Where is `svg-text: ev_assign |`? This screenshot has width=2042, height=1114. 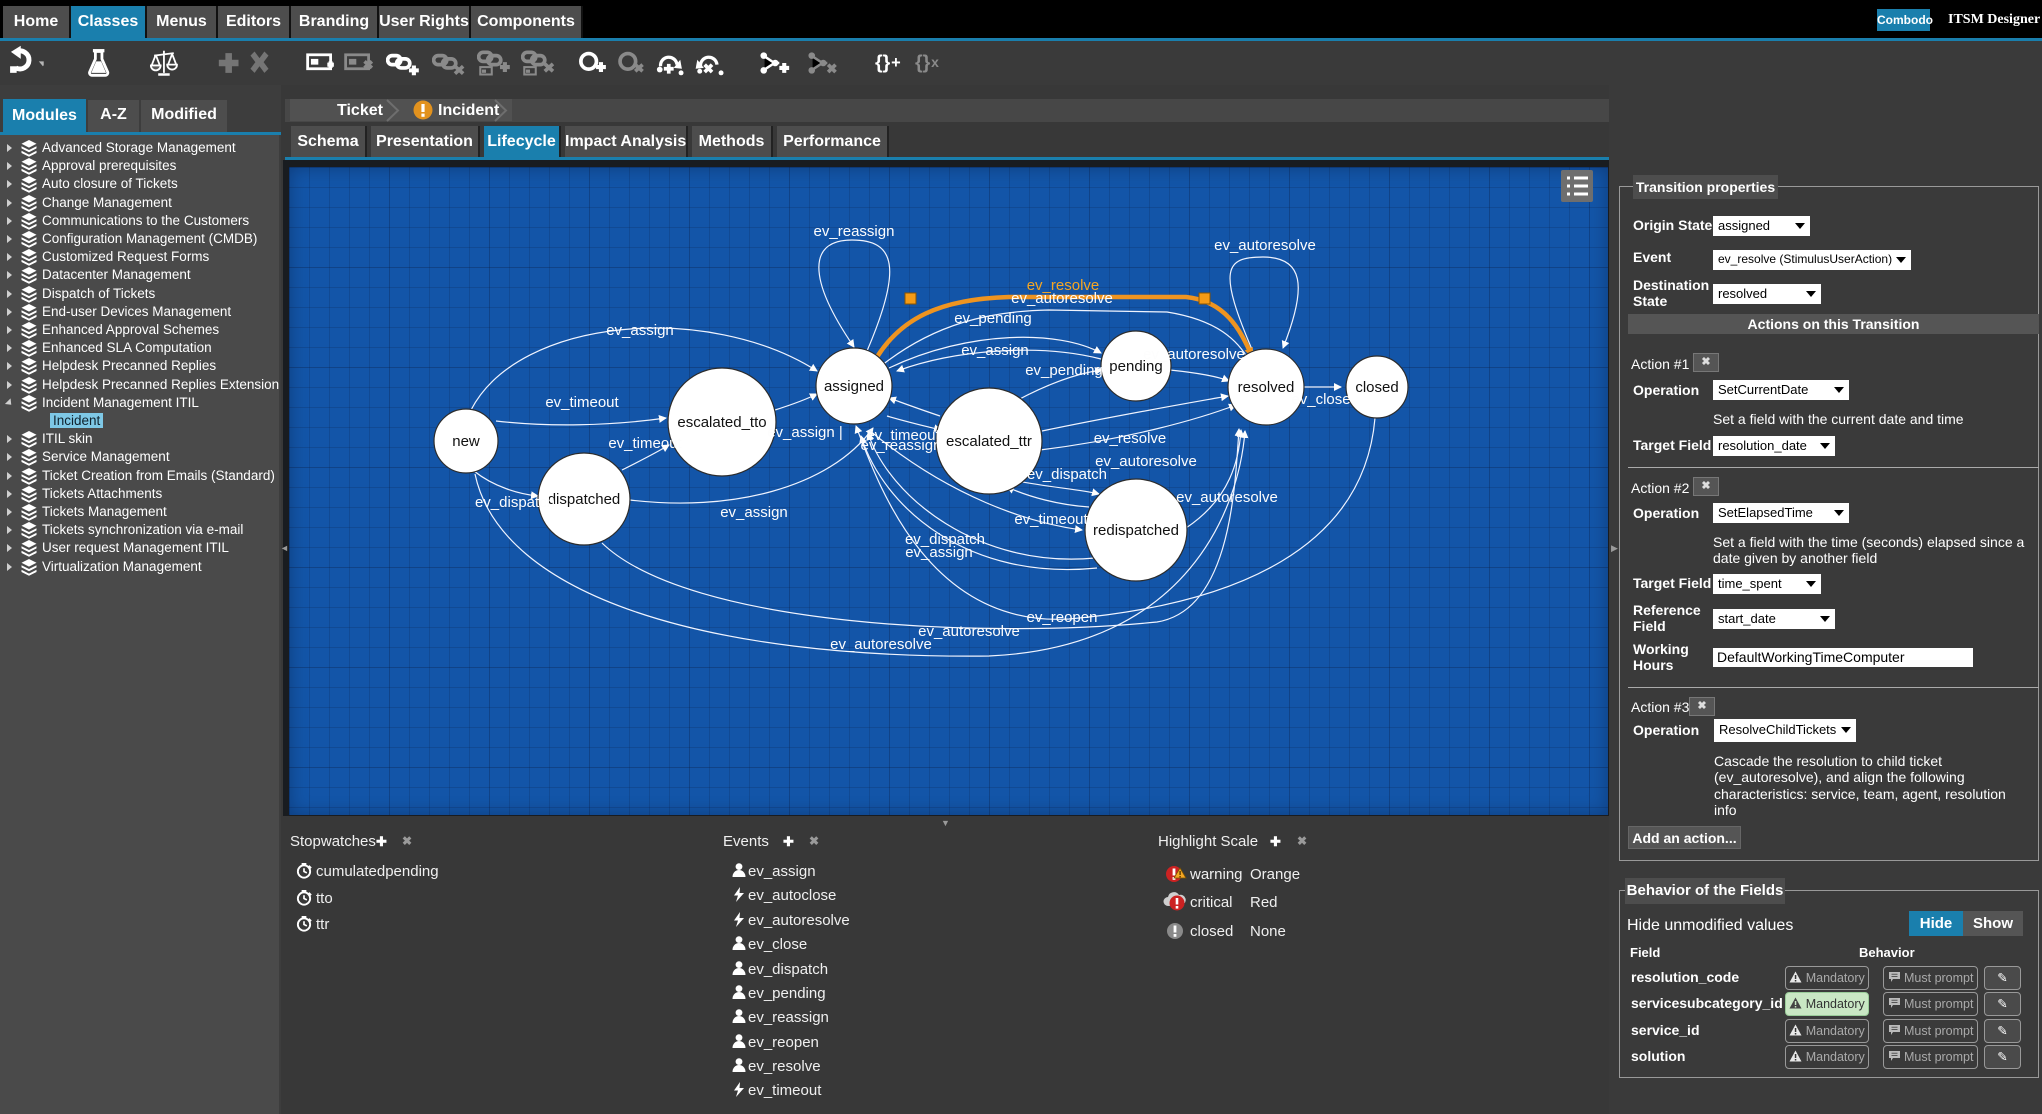
svg-text: ev_assign | is located at coordinates (805, 432).